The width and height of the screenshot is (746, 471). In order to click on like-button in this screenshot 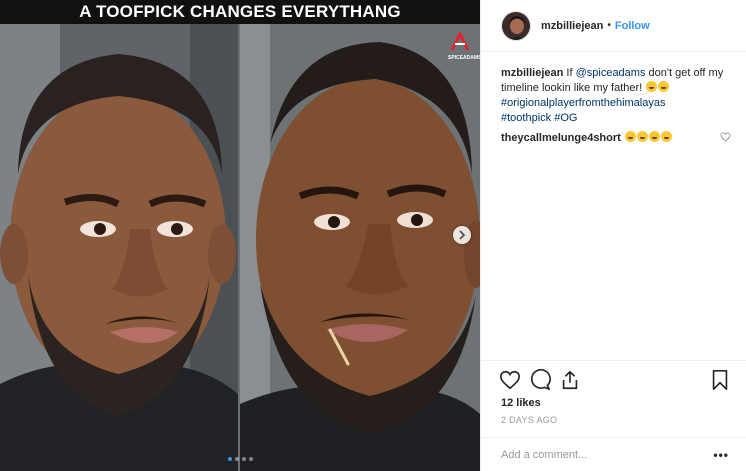, I will do `click(510, 380)`.